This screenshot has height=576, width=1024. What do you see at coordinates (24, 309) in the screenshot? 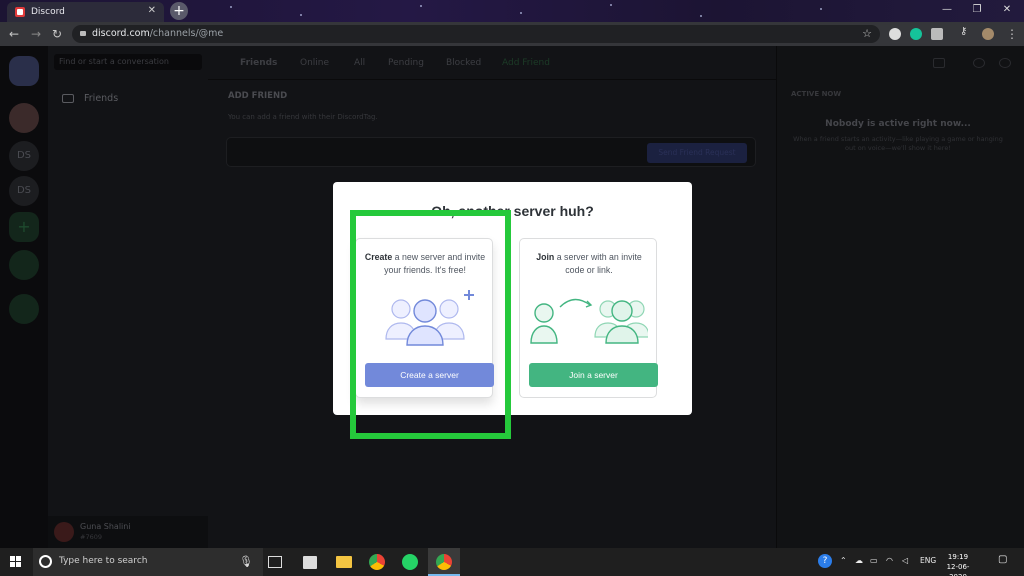
I see `download-icon` at bounding box center [24, 309].